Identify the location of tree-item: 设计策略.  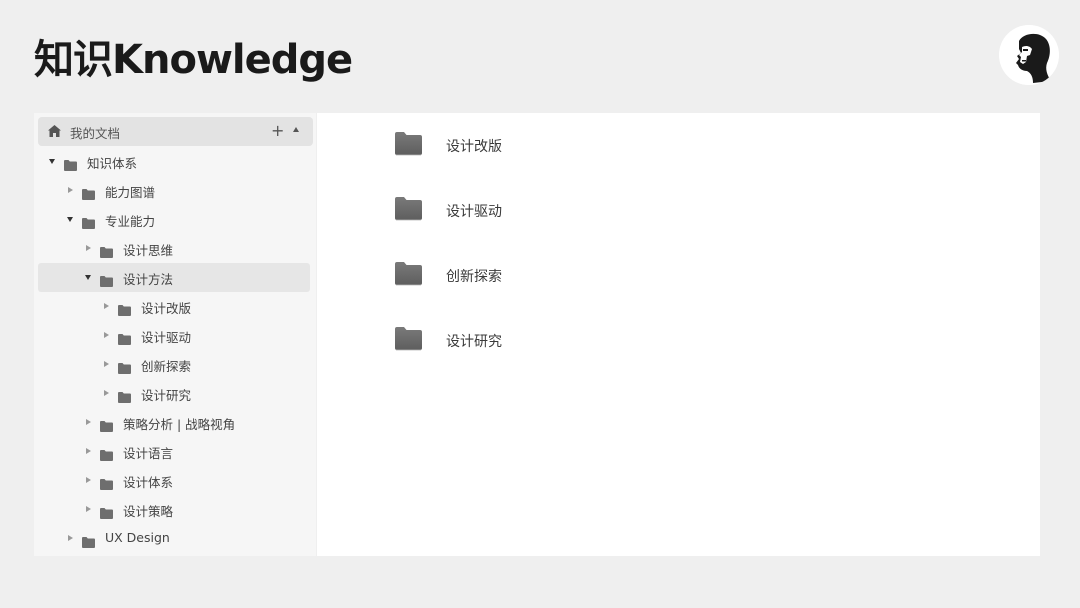
(174, 509).